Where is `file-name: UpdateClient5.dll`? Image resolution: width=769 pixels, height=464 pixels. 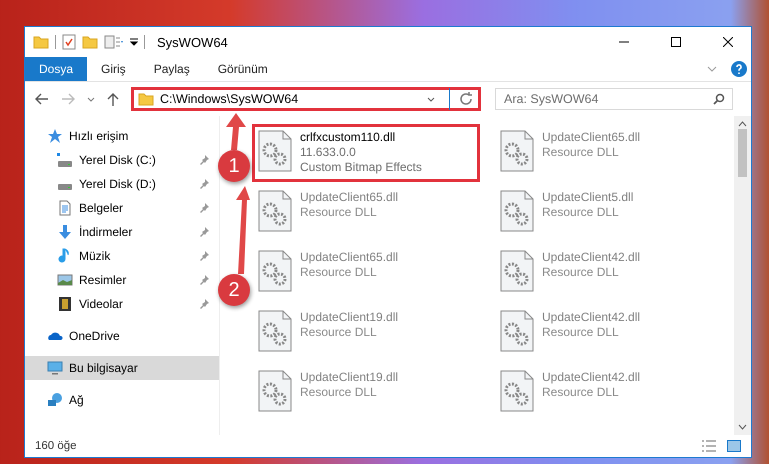 file-name: UpdateClient5.dll is located at coordinates (588, 197).